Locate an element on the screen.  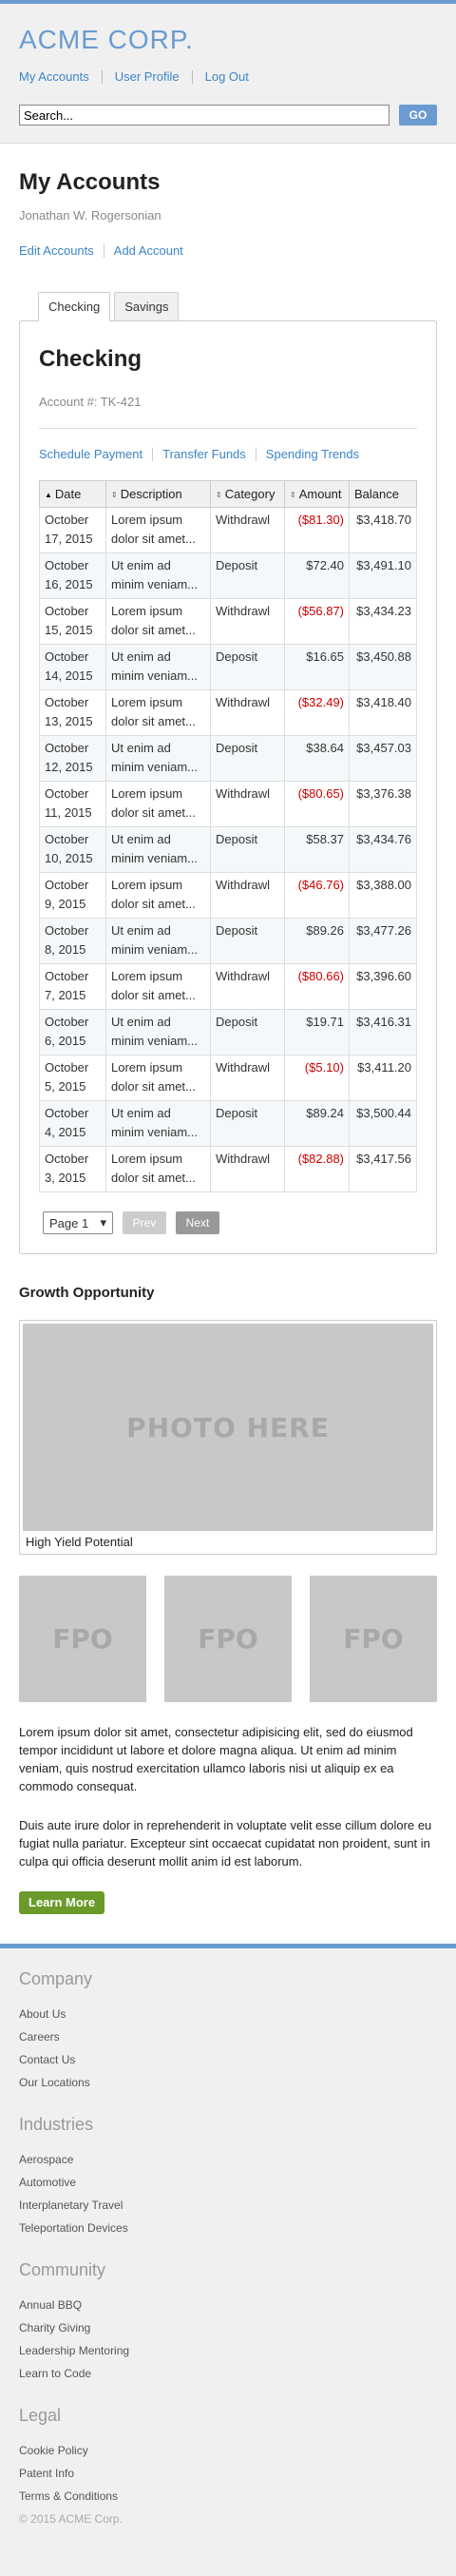
footer-link: Our Locations is located at coordinates (128, 2082).